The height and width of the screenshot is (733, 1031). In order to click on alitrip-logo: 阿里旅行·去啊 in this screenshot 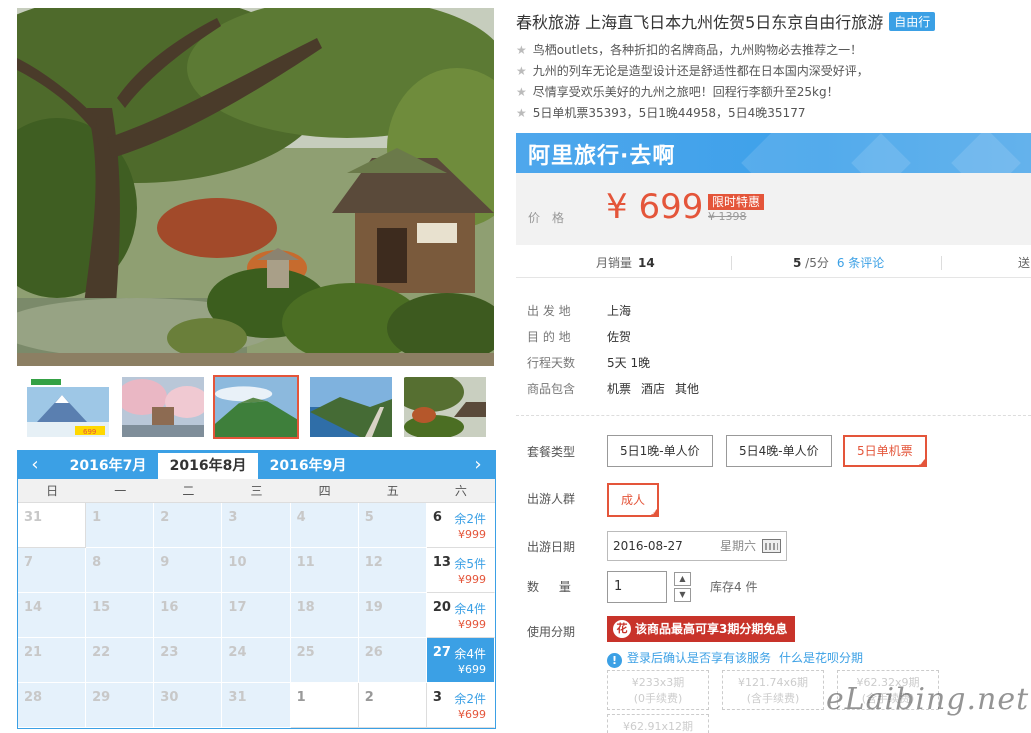, I will do `click(602, 156)`.